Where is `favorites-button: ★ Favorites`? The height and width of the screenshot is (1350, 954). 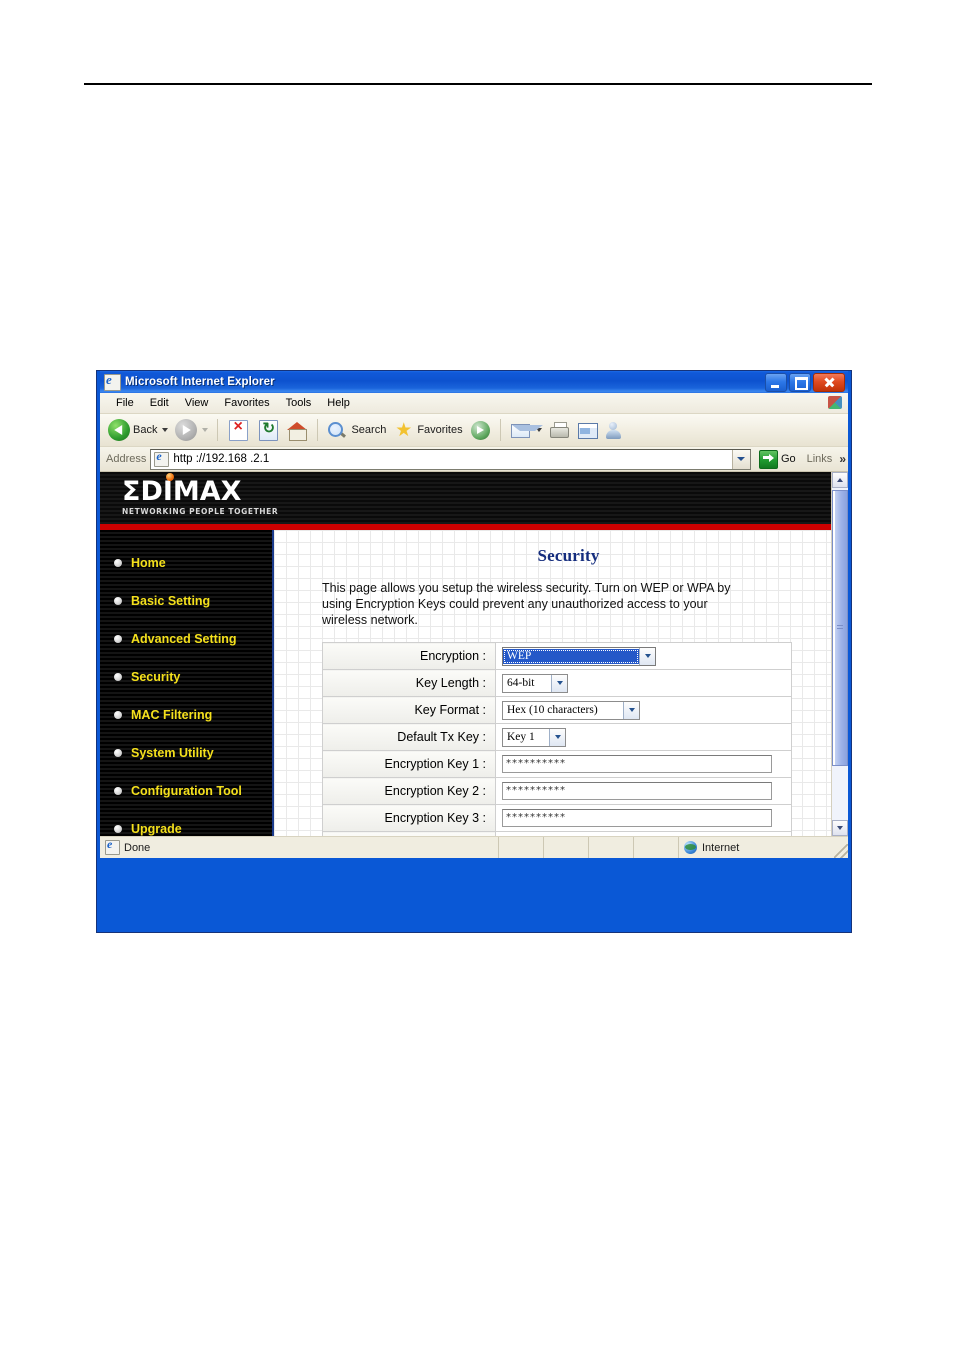 favorites-button: ★ Favorites is located at coordinates (427, 430).